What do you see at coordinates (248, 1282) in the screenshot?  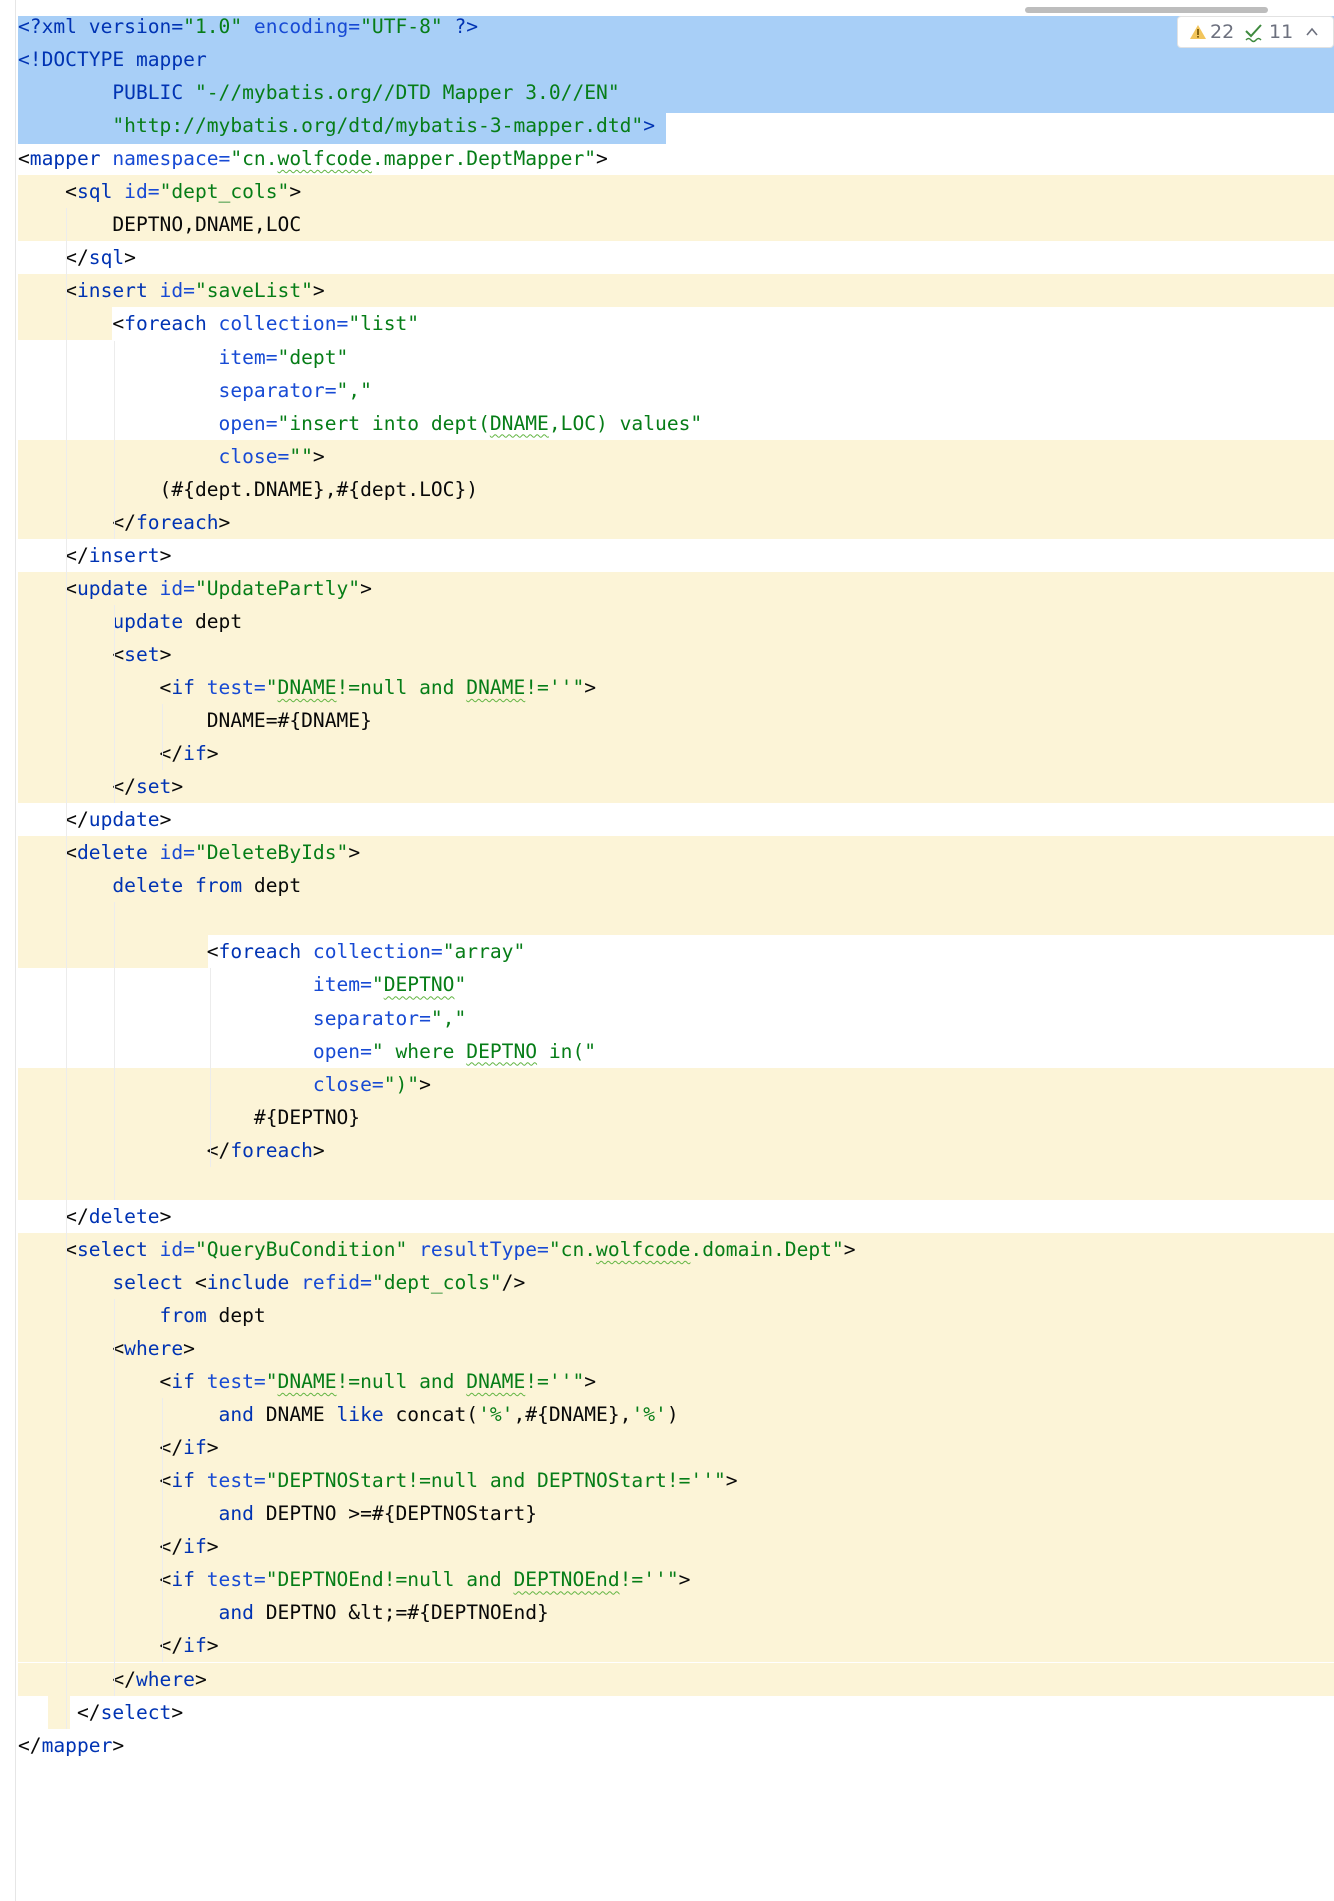 I see `code-token: include` at bounding box center [248, 1282].